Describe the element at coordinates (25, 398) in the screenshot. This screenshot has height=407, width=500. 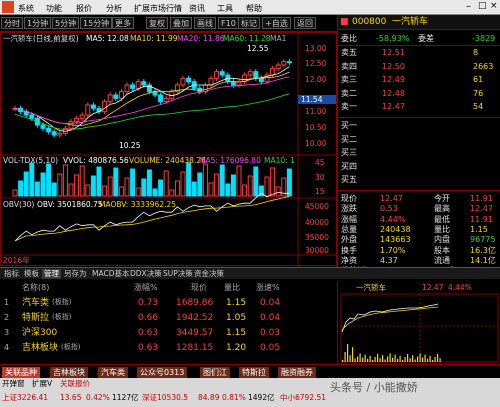
I see `sh-index: 上证3226.41` at that location.